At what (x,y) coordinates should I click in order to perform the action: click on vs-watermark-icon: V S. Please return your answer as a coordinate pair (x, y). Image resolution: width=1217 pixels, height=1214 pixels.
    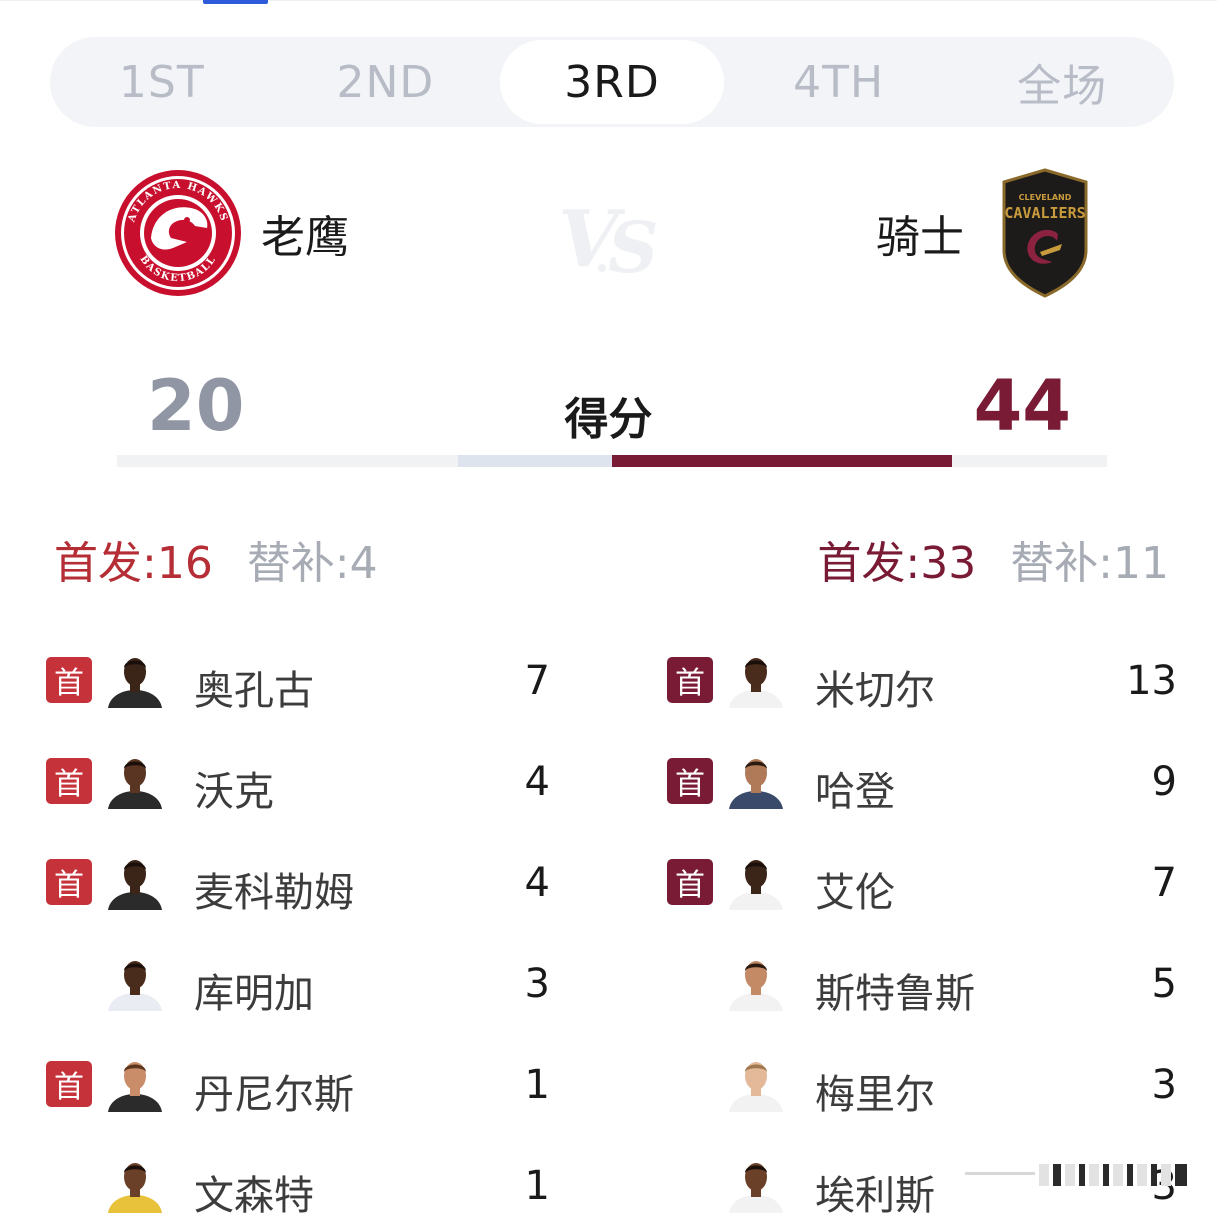
    Looking at the image, I should click on (608, 241).